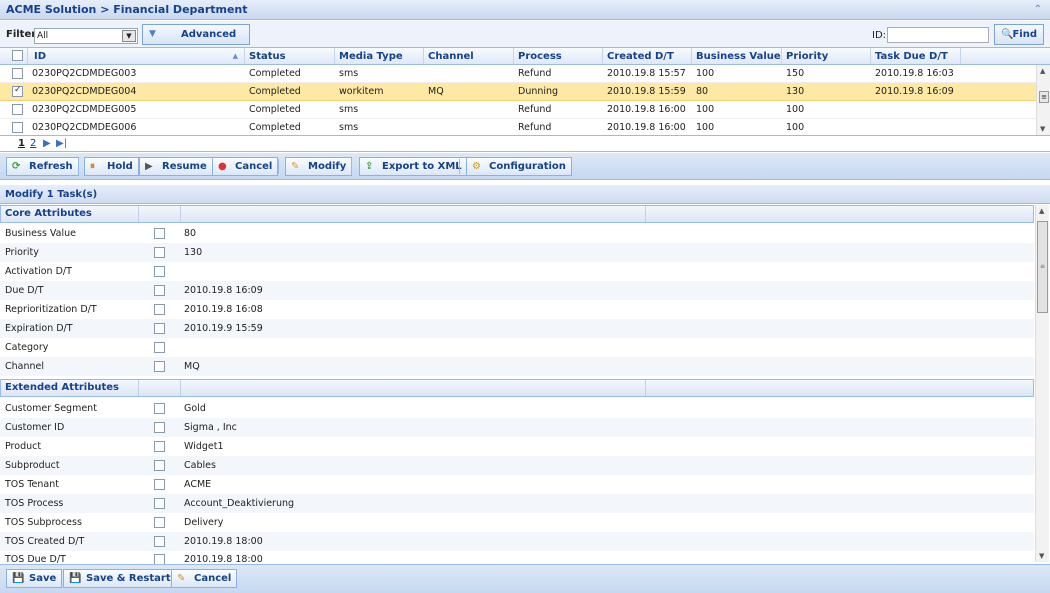 The image size is (1050, 593). I want to click on col-created: Created D/T, so click(647, 56).